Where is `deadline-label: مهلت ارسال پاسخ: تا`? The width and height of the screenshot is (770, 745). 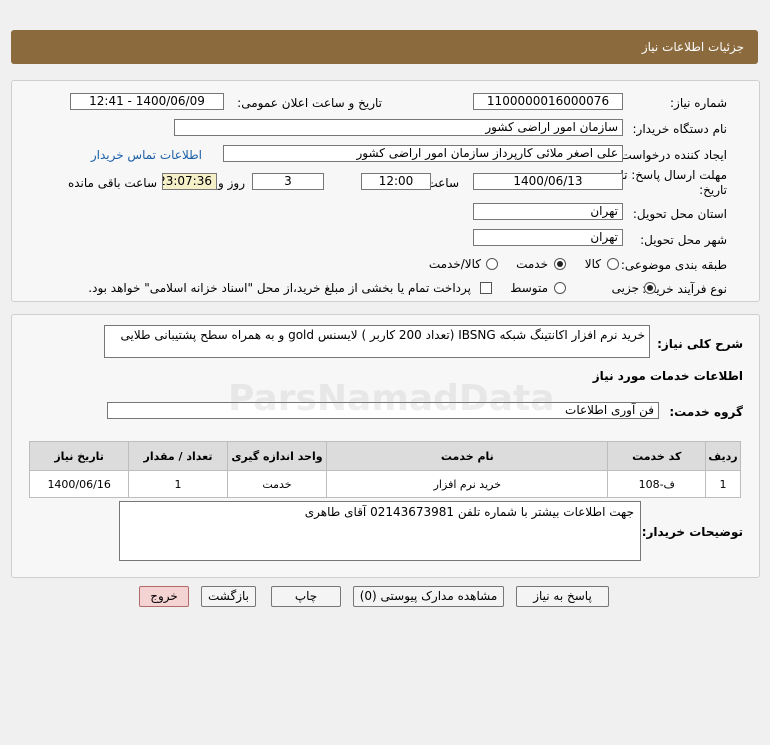 deadline-label: مهلت ارسال پاسخ: تا is located at coordinates (673, 175).